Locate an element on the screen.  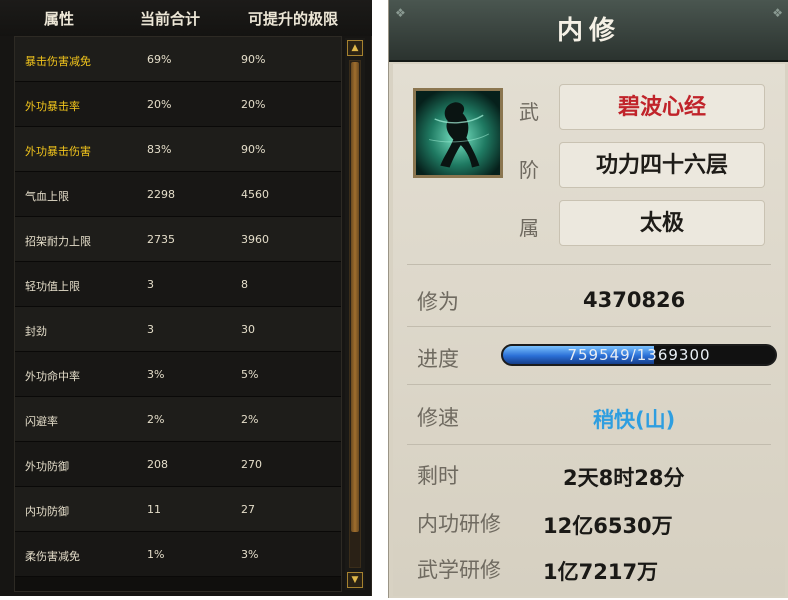
attribute-row: 外功暴击率 20% 20% is located at coordinates (178, 104).